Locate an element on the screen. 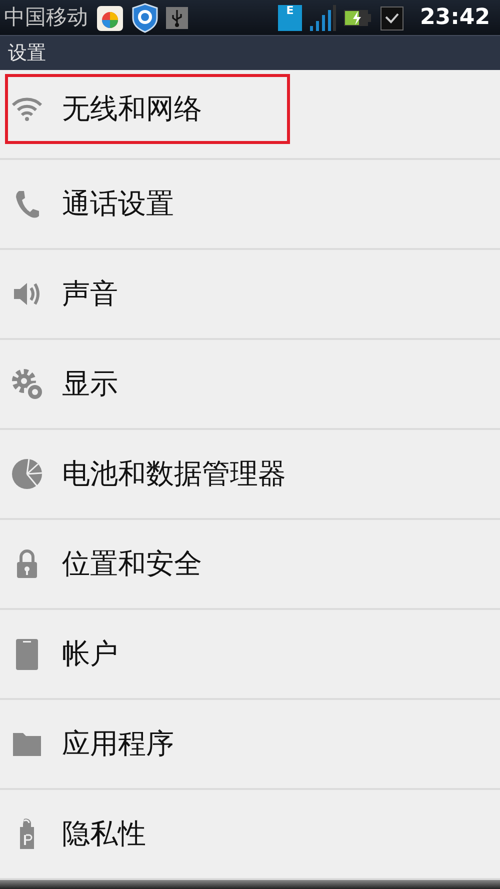 The height and width of the screenshot is (889, 500). usb-icon is located at coordinates (177, 17).